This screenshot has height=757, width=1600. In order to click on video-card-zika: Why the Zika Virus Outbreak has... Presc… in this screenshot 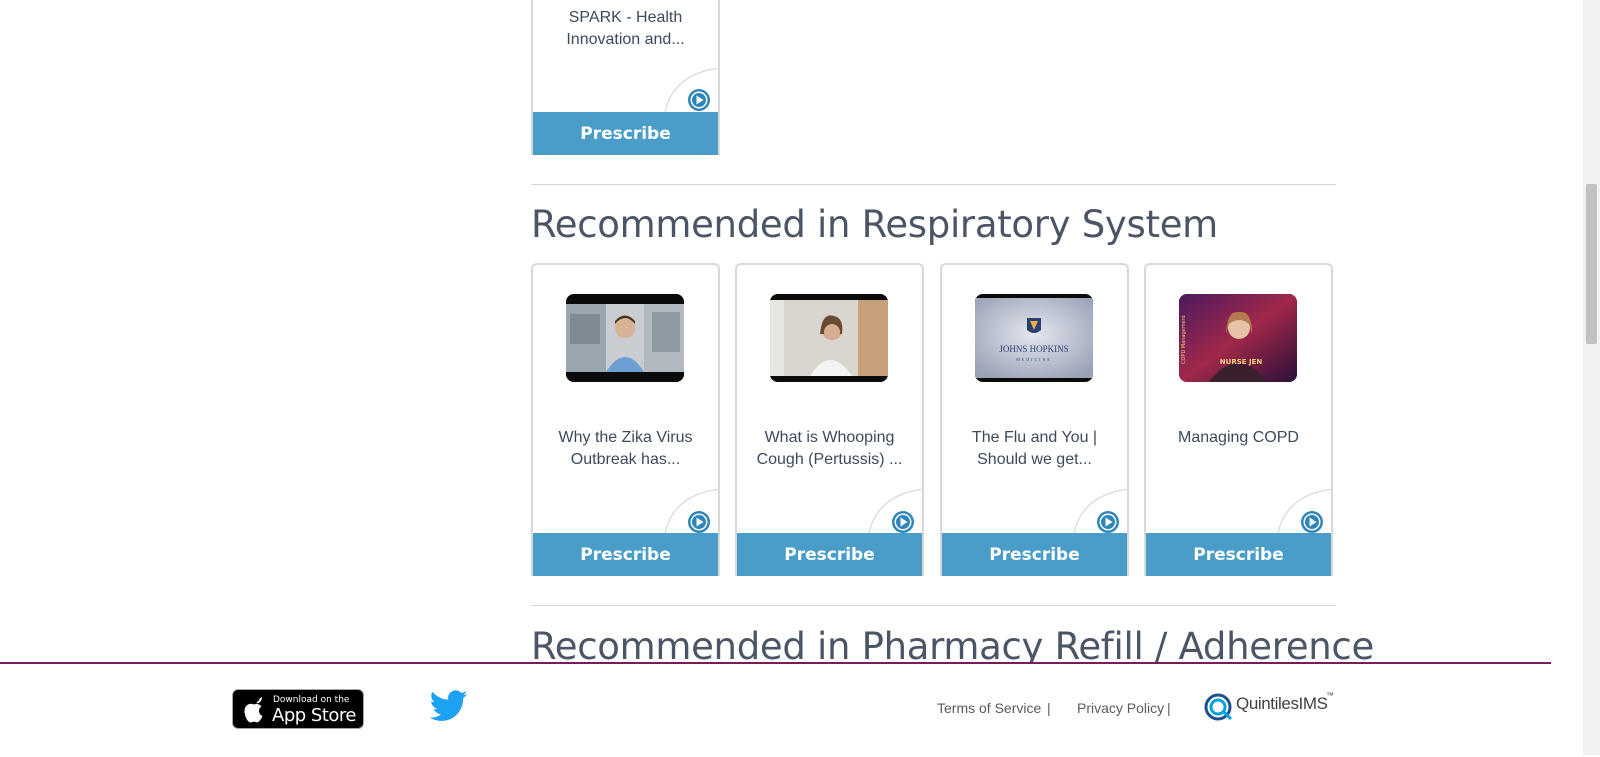, I will do `click(625, 419)`.